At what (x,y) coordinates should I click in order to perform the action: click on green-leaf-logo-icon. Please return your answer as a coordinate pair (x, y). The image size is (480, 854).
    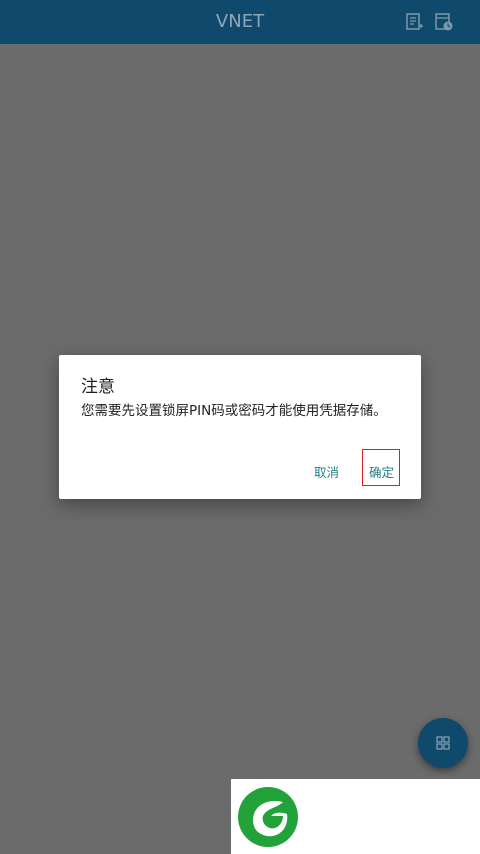
    Looking at the image, I should click on (268, 817).